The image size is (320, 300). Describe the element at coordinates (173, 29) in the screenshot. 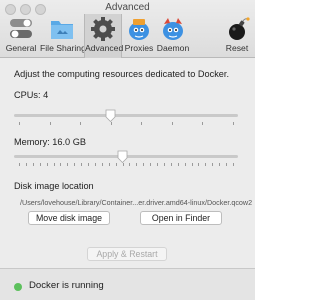

I see `docker-daemon-icon` at that location.